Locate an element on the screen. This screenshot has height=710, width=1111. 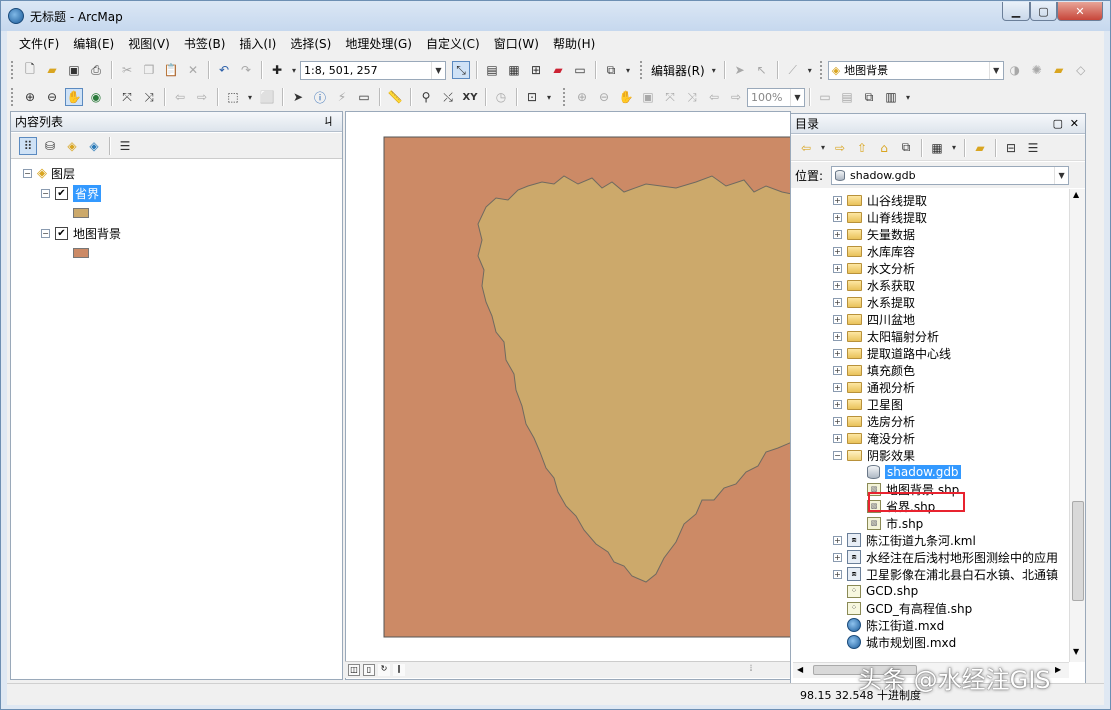
restore-icon: ▢ is located at coordinates (1058, 124).